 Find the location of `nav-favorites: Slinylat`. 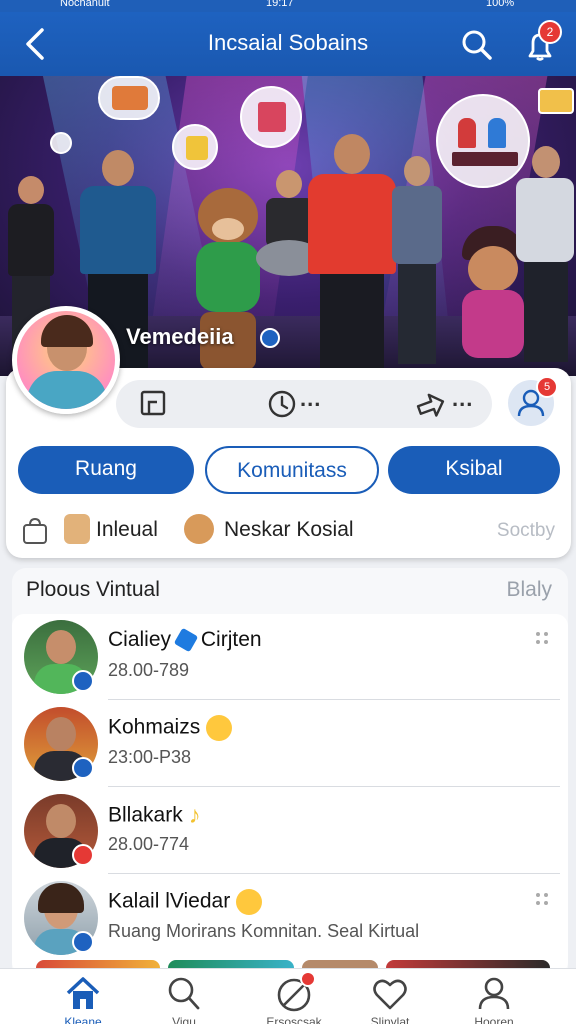

nav-favorites: Slinylat is located at coordinates (390, 998).